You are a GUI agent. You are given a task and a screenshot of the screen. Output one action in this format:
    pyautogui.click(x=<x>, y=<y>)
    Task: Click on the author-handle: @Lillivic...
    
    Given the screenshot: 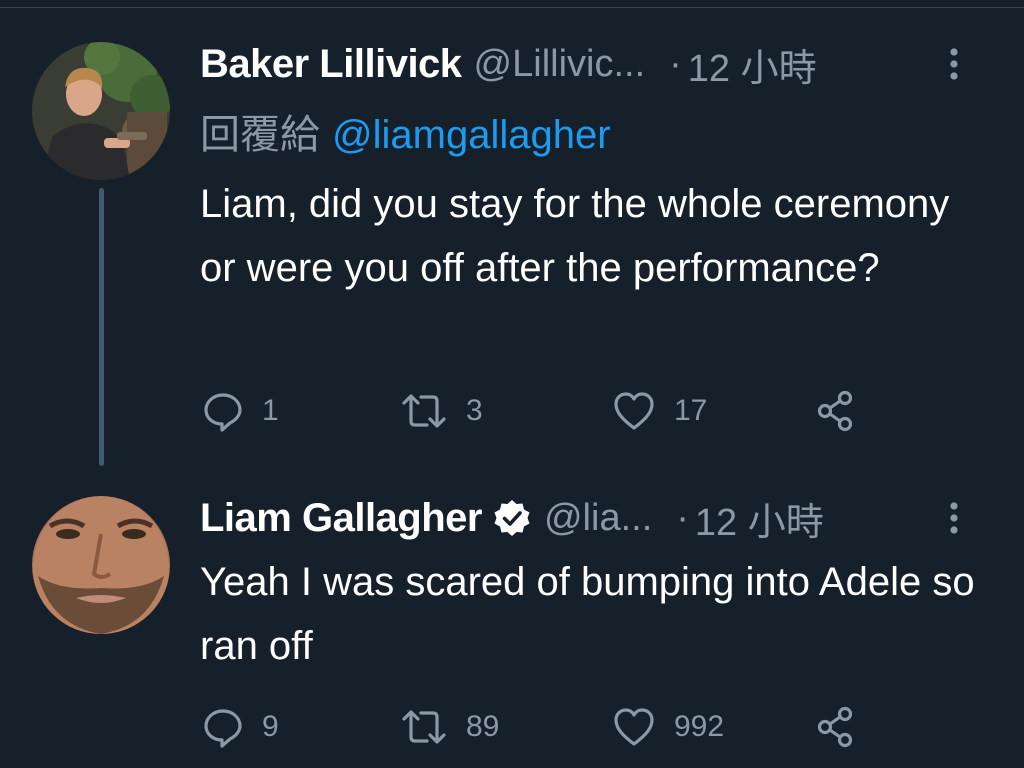 What is the action you would take?
    pyautogui.click(x=560, y=64)
    